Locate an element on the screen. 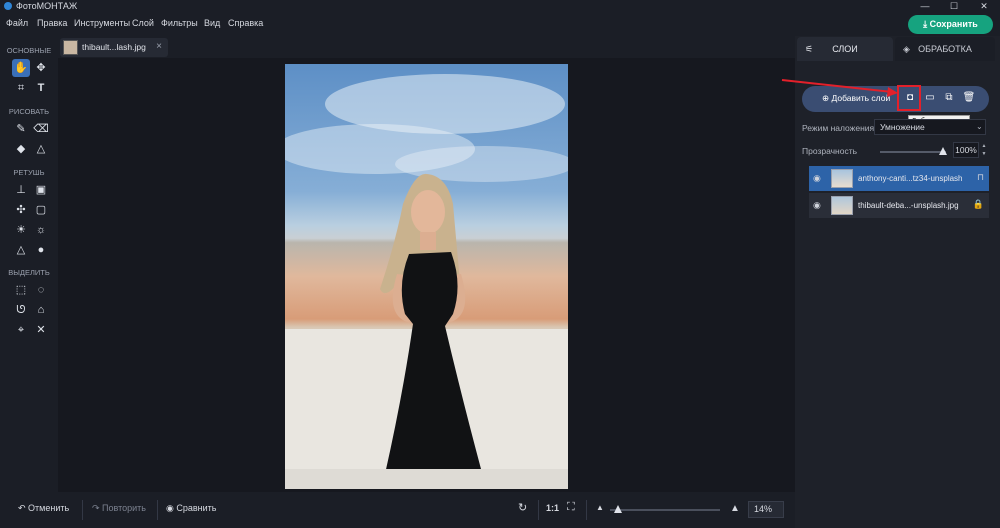 Image resolution: width=1000 pixels, height=528 pixels. layer-row: ◉ thibault-deba...-unsplash.jpg 🔒 is located at coordinates (899, 205).